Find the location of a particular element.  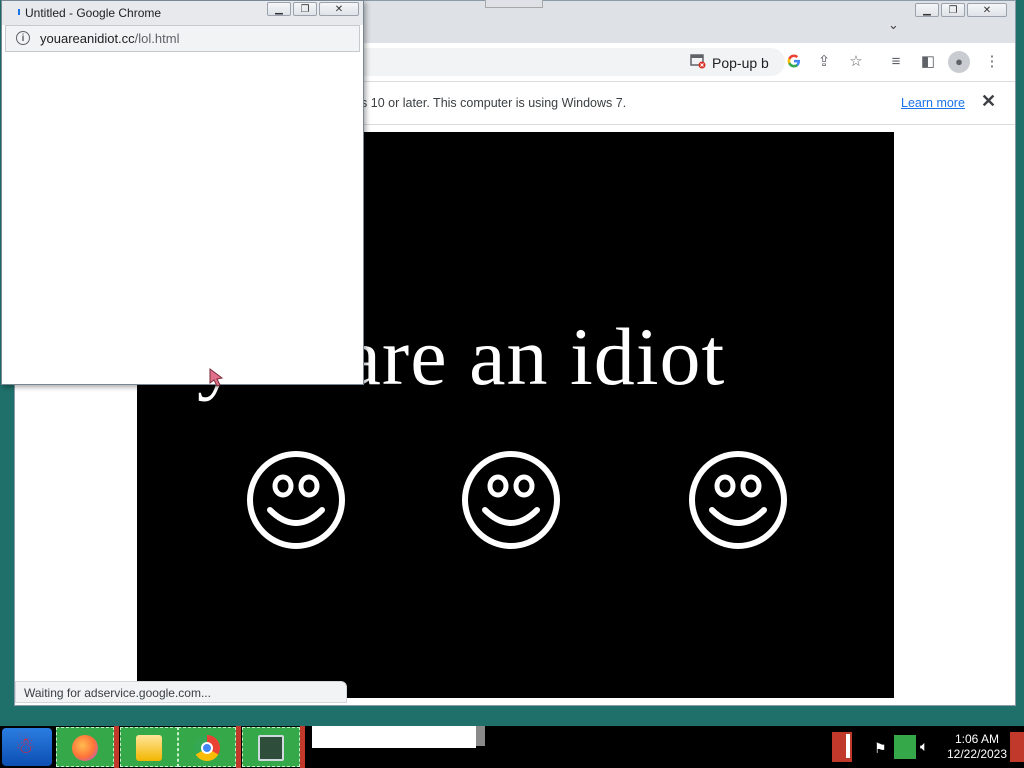

popup-window-controls: ▁ ❐ ✕ is located at coordinates (313, 9).